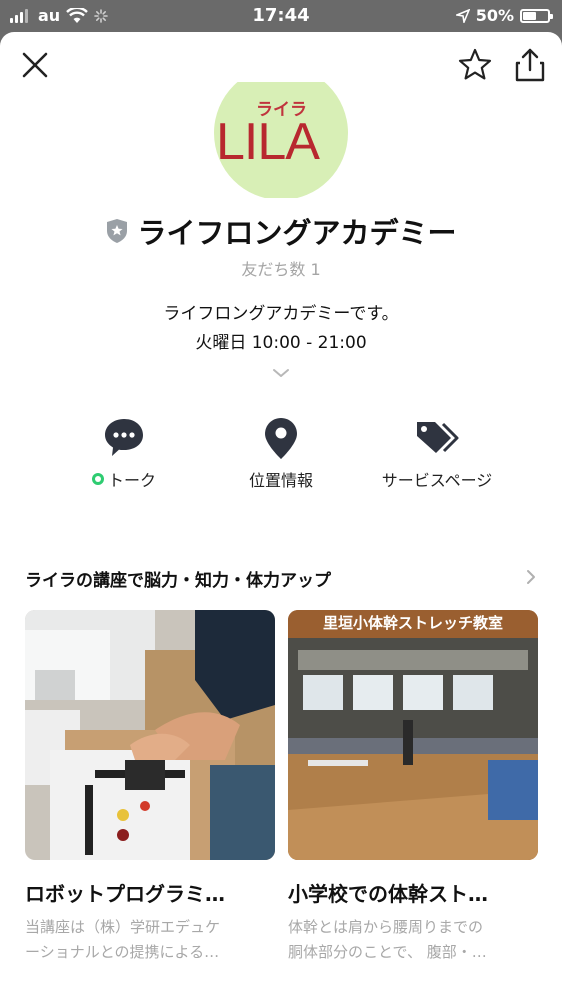 The image size is (562, 999). Describe the element at coordinates (281, 329) in the screenshot. I see `account-description: ライフロングアカデミーです。 火曜日 10:00 - 21:00` at that location.